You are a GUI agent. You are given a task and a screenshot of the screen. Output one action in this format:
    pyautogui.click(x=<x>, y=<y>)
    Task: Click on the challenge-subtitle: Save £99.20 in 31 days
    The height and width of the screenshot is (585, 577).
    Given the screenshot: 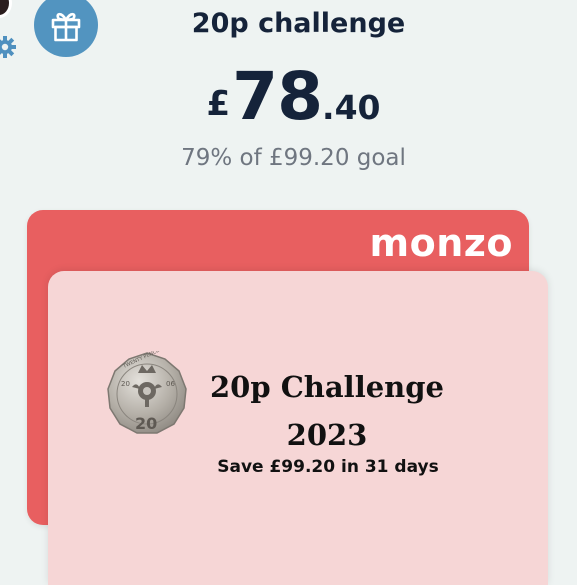 What is the action you would take?
    pyautogui.click(x=328, y=467)
    